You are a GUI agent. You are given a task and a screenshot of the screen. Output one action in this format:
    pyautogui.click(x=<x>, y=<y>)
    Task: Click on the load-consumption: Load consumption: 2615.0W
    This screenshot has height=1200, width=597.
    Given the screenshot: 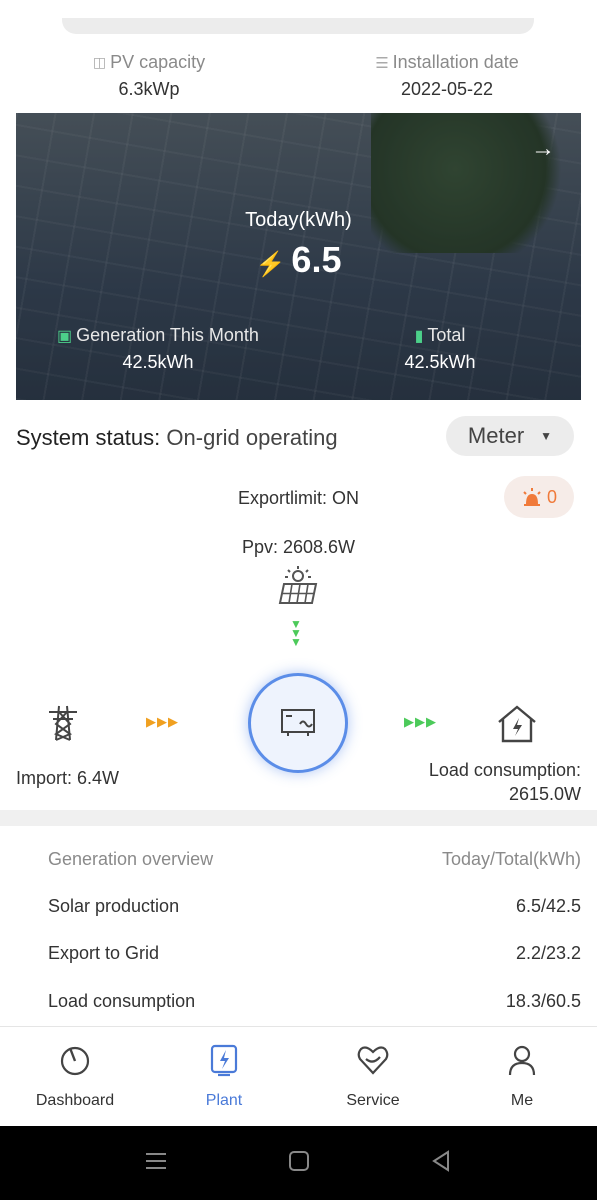 What is the action you would take?
    pyautogui.click(x=505, y=782)
    